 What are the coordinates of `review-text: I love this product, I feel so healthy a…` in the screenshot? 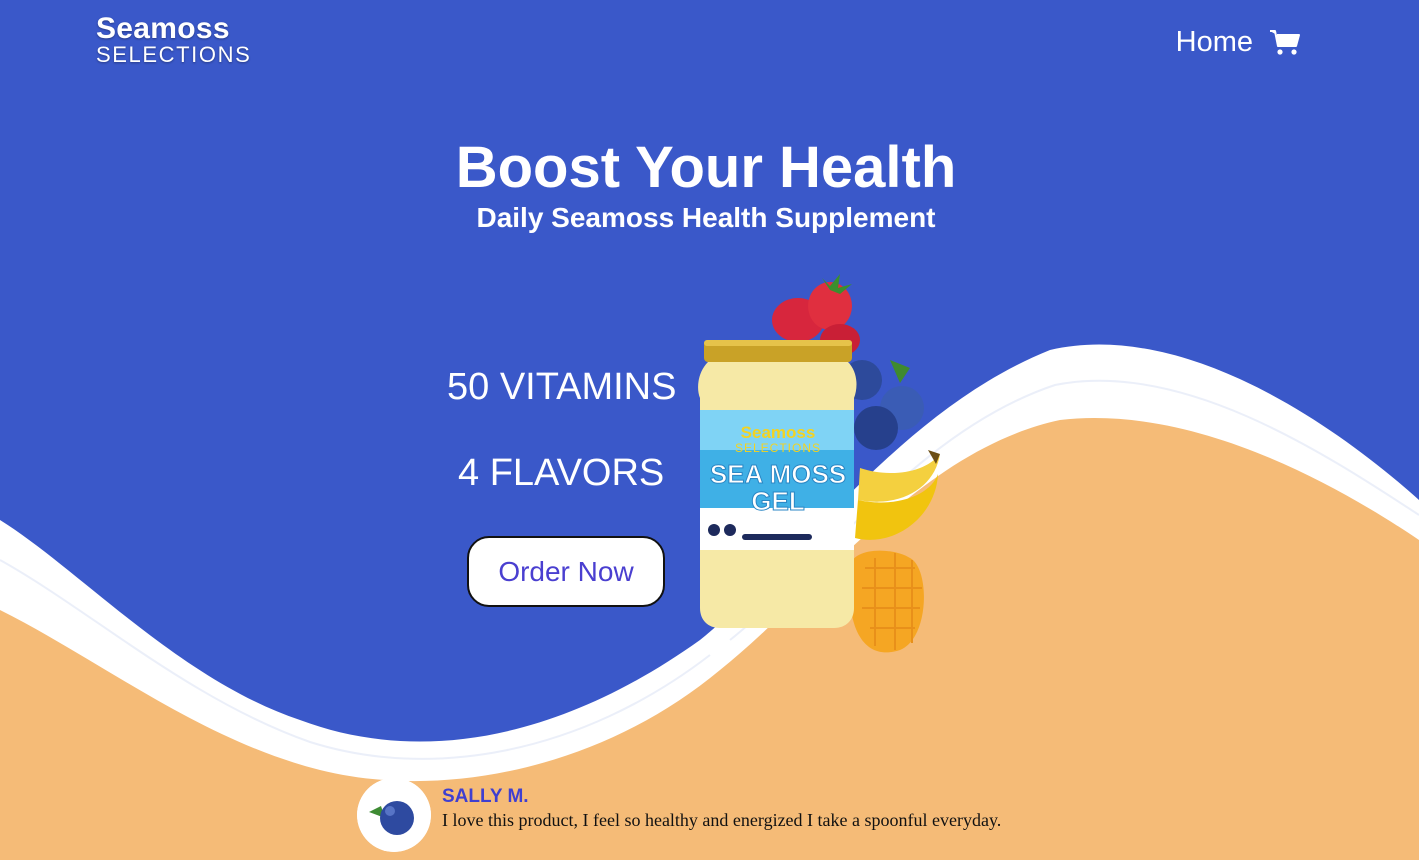 It's located at (722, 820).